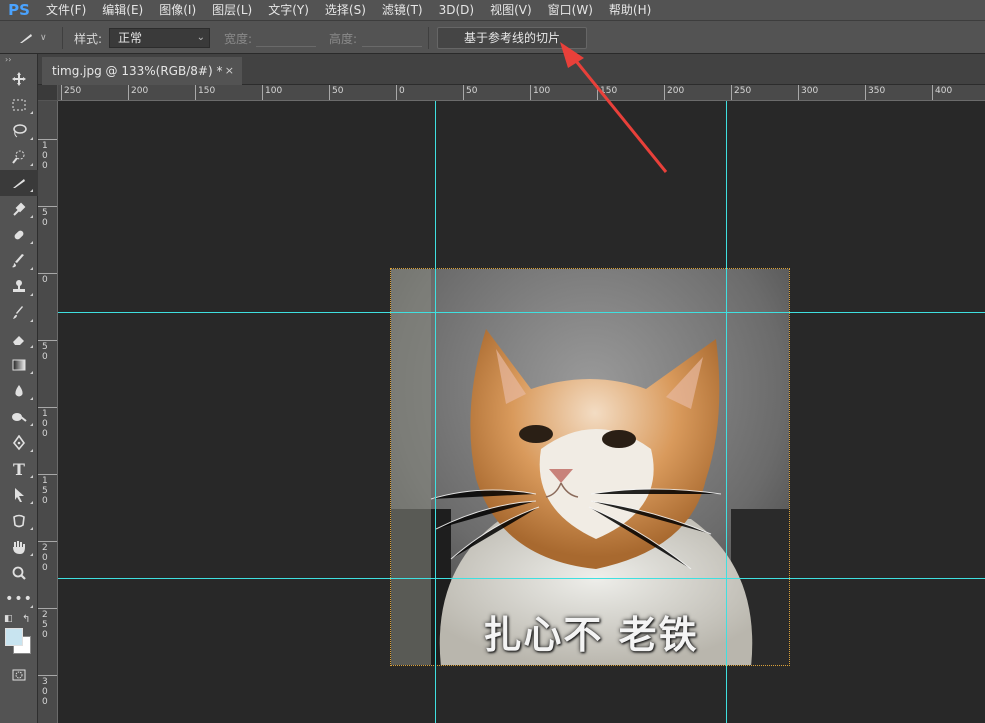 This screenshot has height=723, width=985. Describe the element at coordinates (288, 10) in the screenshot. I see `menu-type: 文字(Y)` at that location.